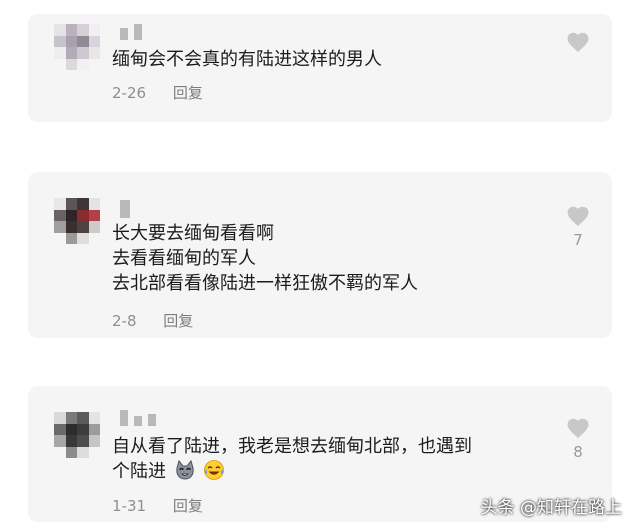 The image size is (640, 528). I want to click on like-button, so click(578, 43).